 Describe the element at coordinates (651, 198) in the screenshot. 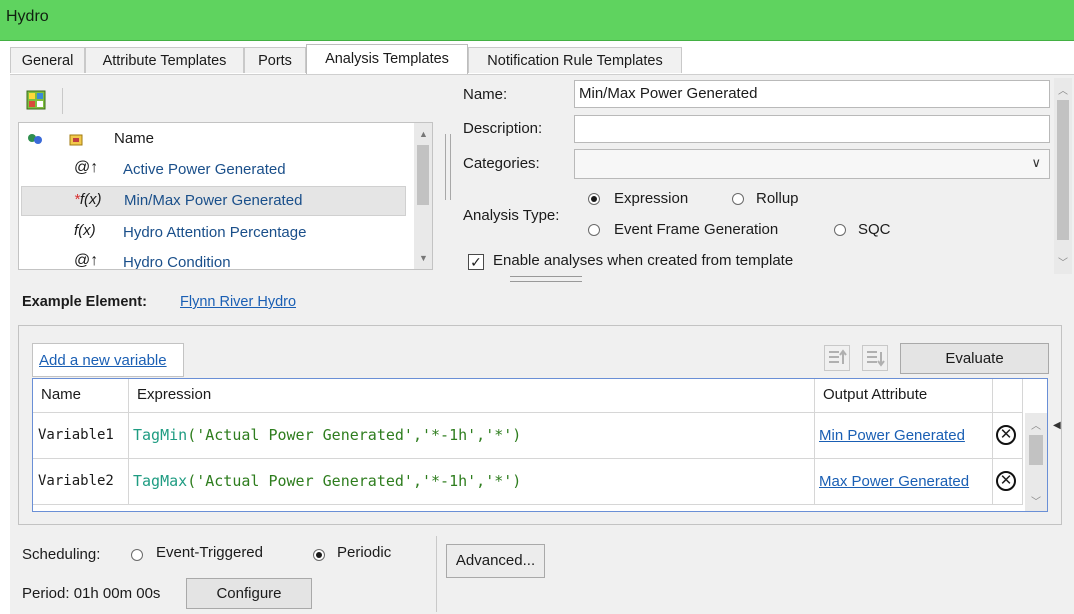

I see `expression-radio-label: Expression` at that location.